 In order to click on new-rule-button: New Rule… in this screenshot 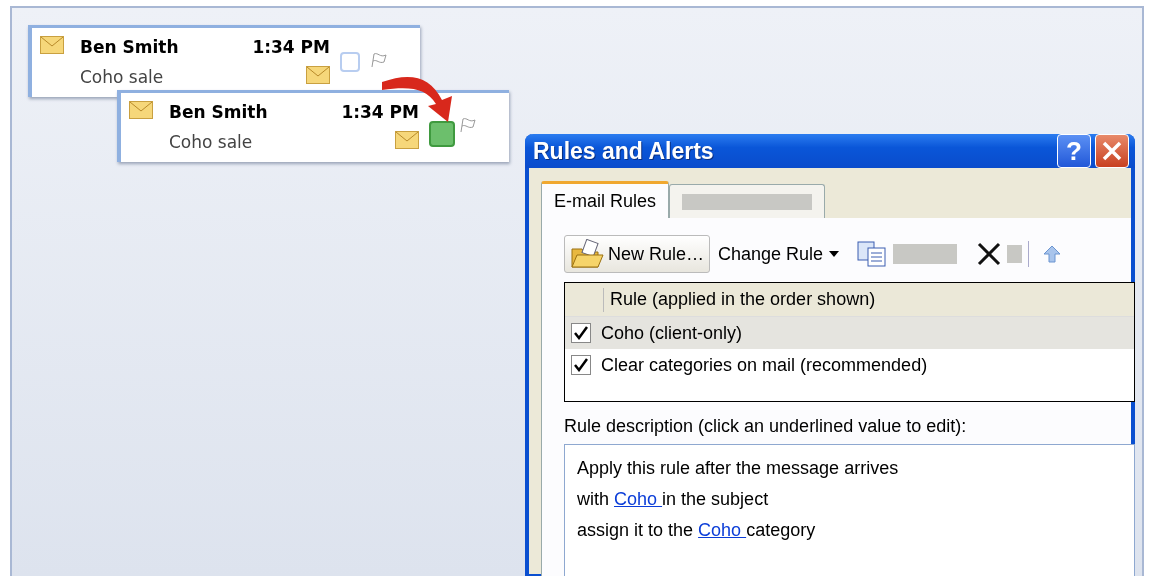, I will do `click(637, 254)`.